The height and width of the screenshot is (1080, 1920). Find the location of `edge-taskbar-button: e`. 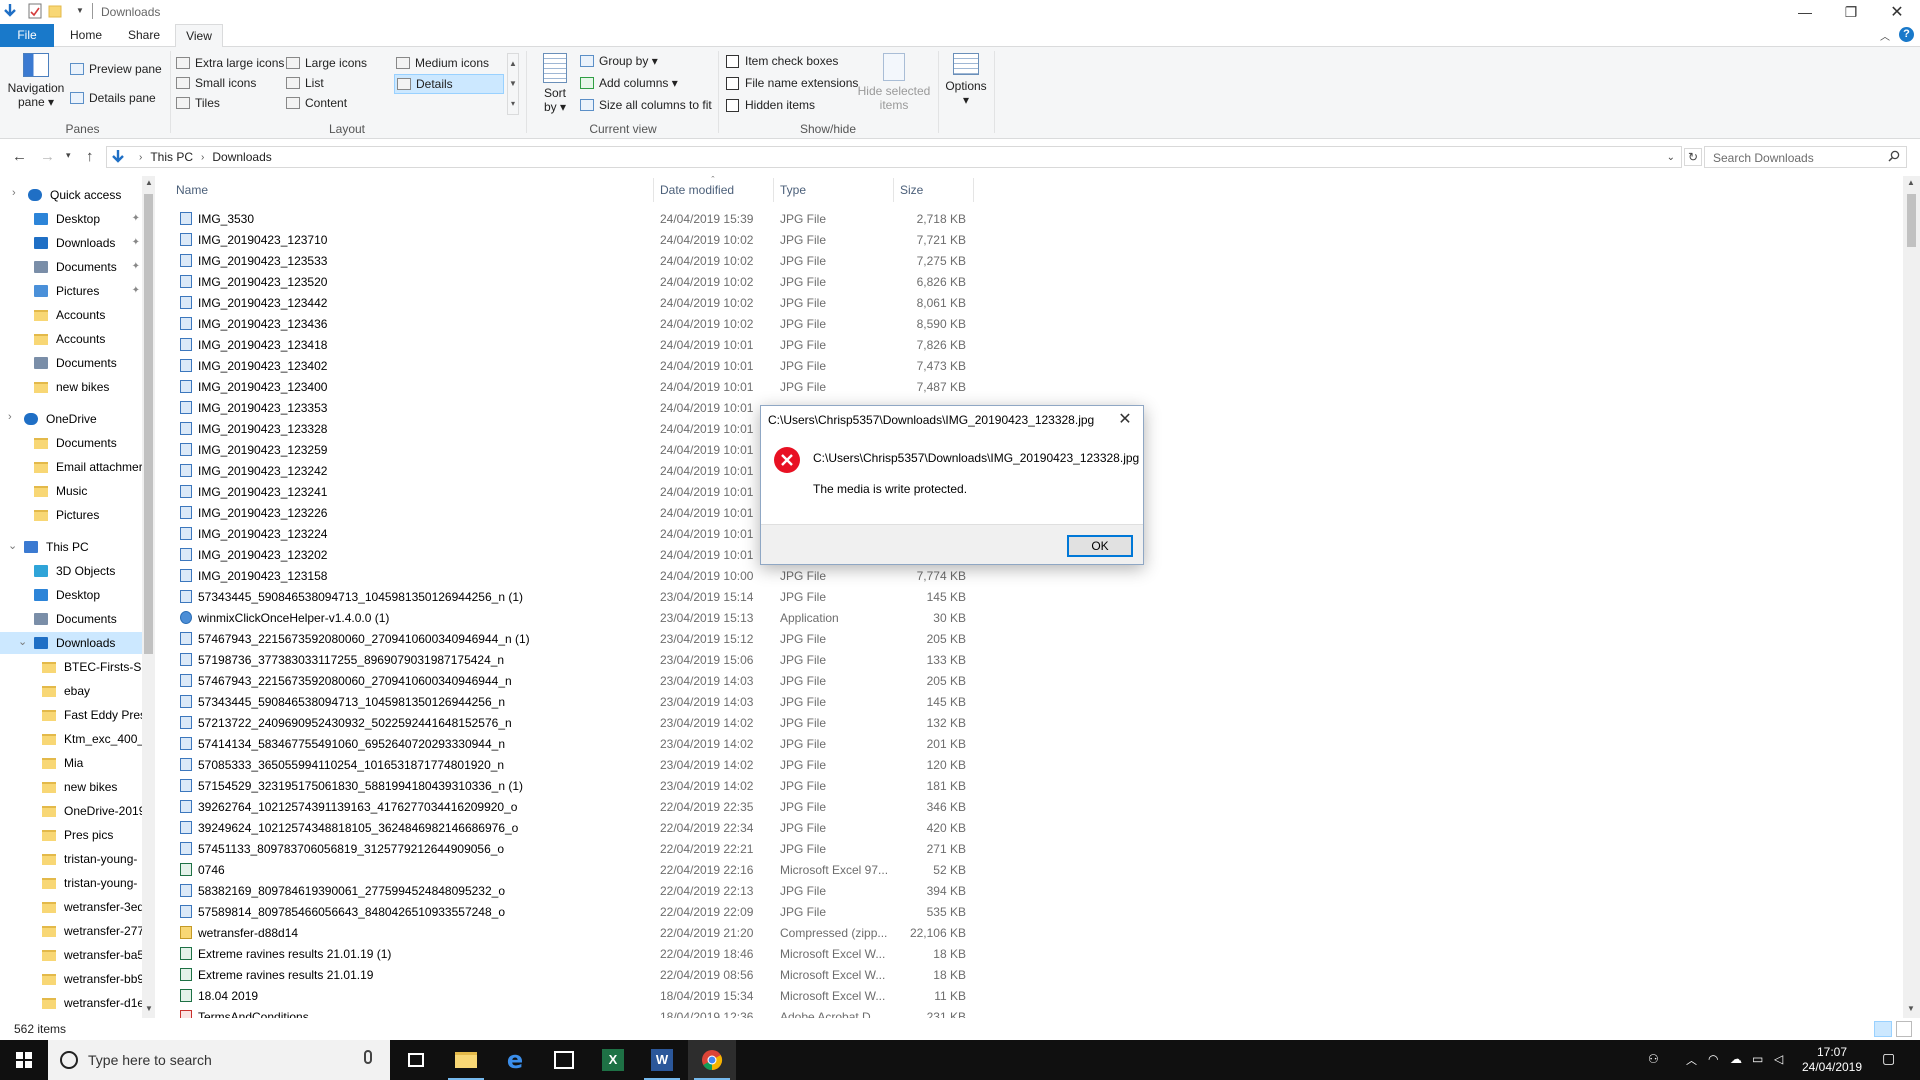

edge-taskbar-button: e is located at coordinates (515, 1060).